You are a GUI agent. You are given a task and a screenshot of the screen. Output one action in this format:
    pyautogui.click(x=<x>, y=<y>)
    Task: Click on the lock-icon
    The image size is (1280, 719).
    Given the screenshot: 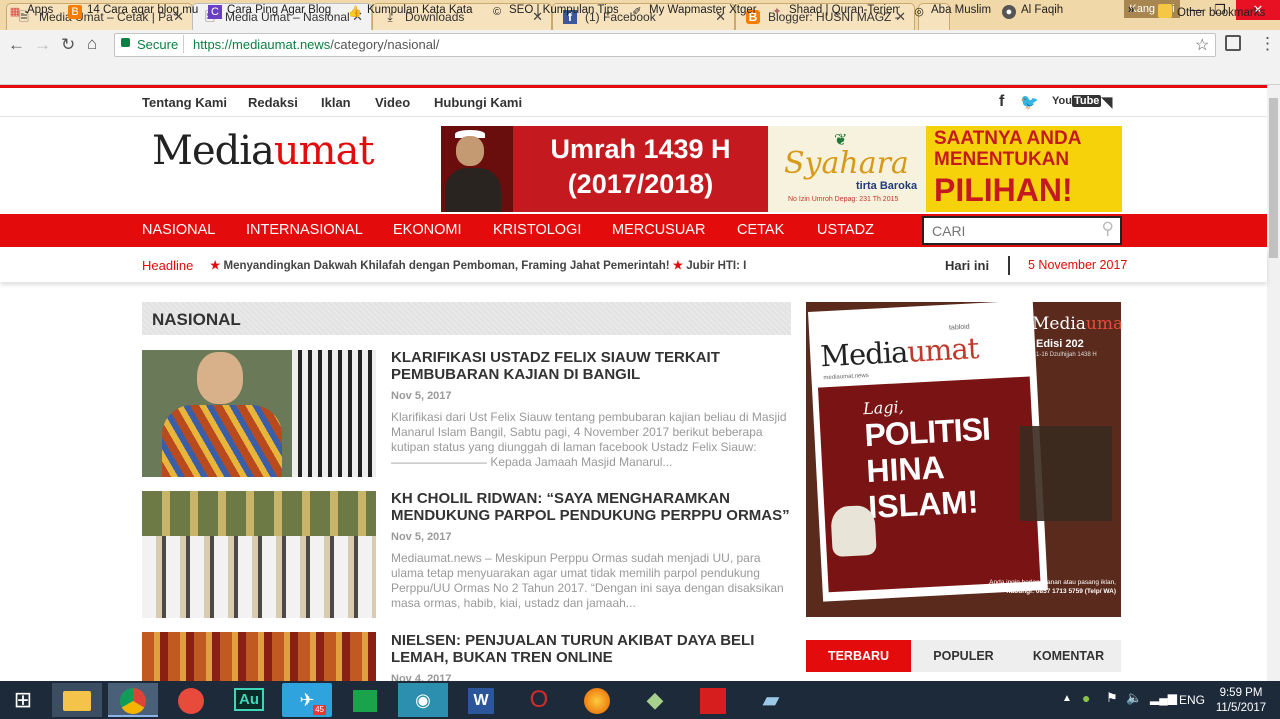 What is the action you would take?
    pyautogui.click(x=125, y=42)
    